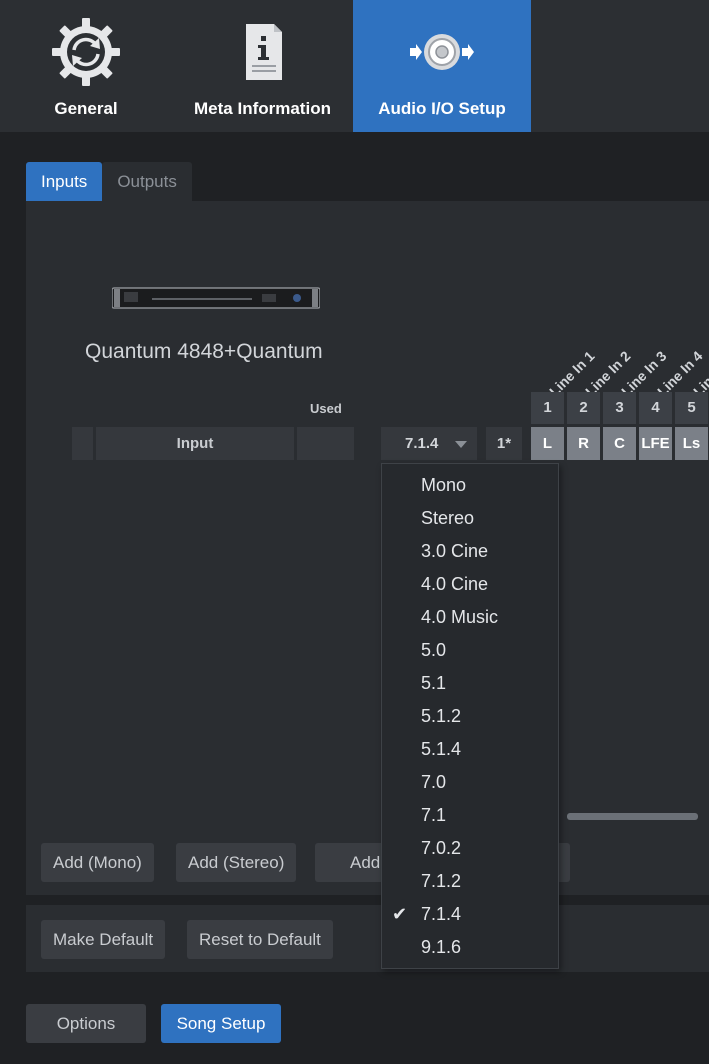 The width and height of the screenshot is (709, 1064). I want to click on format-select: 7.1.4, so click(429, 443).